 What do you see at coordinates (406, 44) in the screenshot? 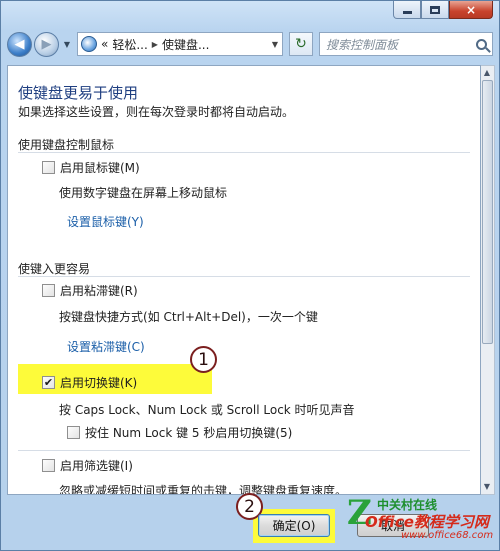
I see `search-input: 搜索控制面板` at bounding box center [406, 44].